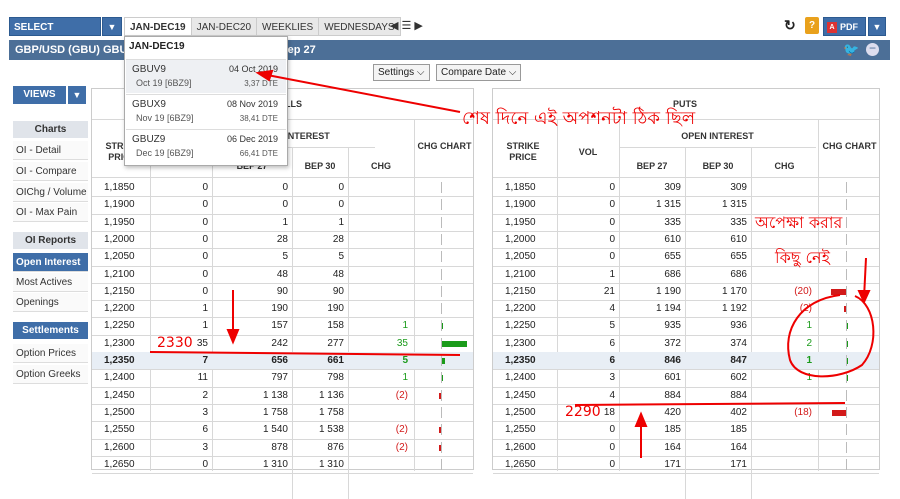 The height and width of the screenshot is (499, 900). Describe the element at coordinates (812, 25) in the screenshot. I see `help-icon: ?` at that location.